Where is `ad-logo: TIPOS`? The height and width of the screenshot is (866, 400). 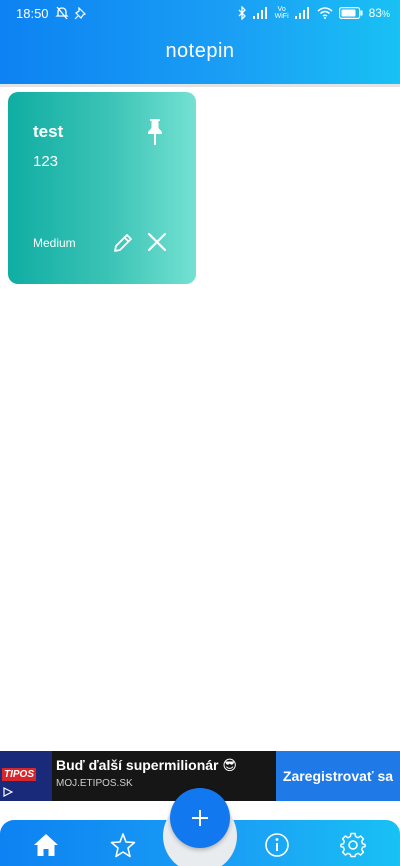
ad-logo: TIPOS is located at coordinates (26, 776).